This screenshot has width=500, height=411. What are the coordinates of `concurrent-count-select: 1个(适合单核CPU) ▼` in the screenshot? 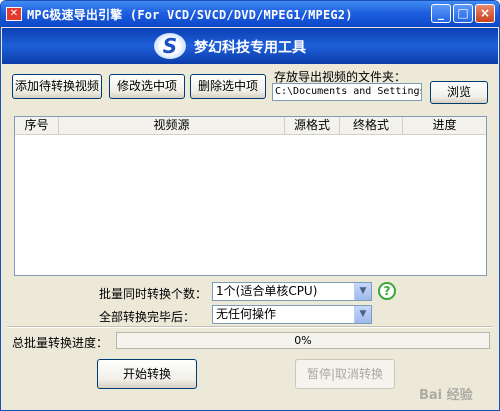 It's located at (292, 291).